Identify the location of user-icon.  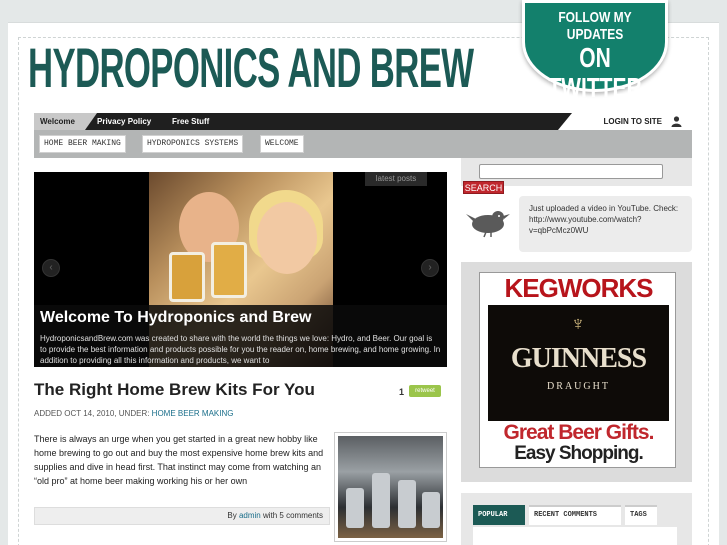
(676, 121).